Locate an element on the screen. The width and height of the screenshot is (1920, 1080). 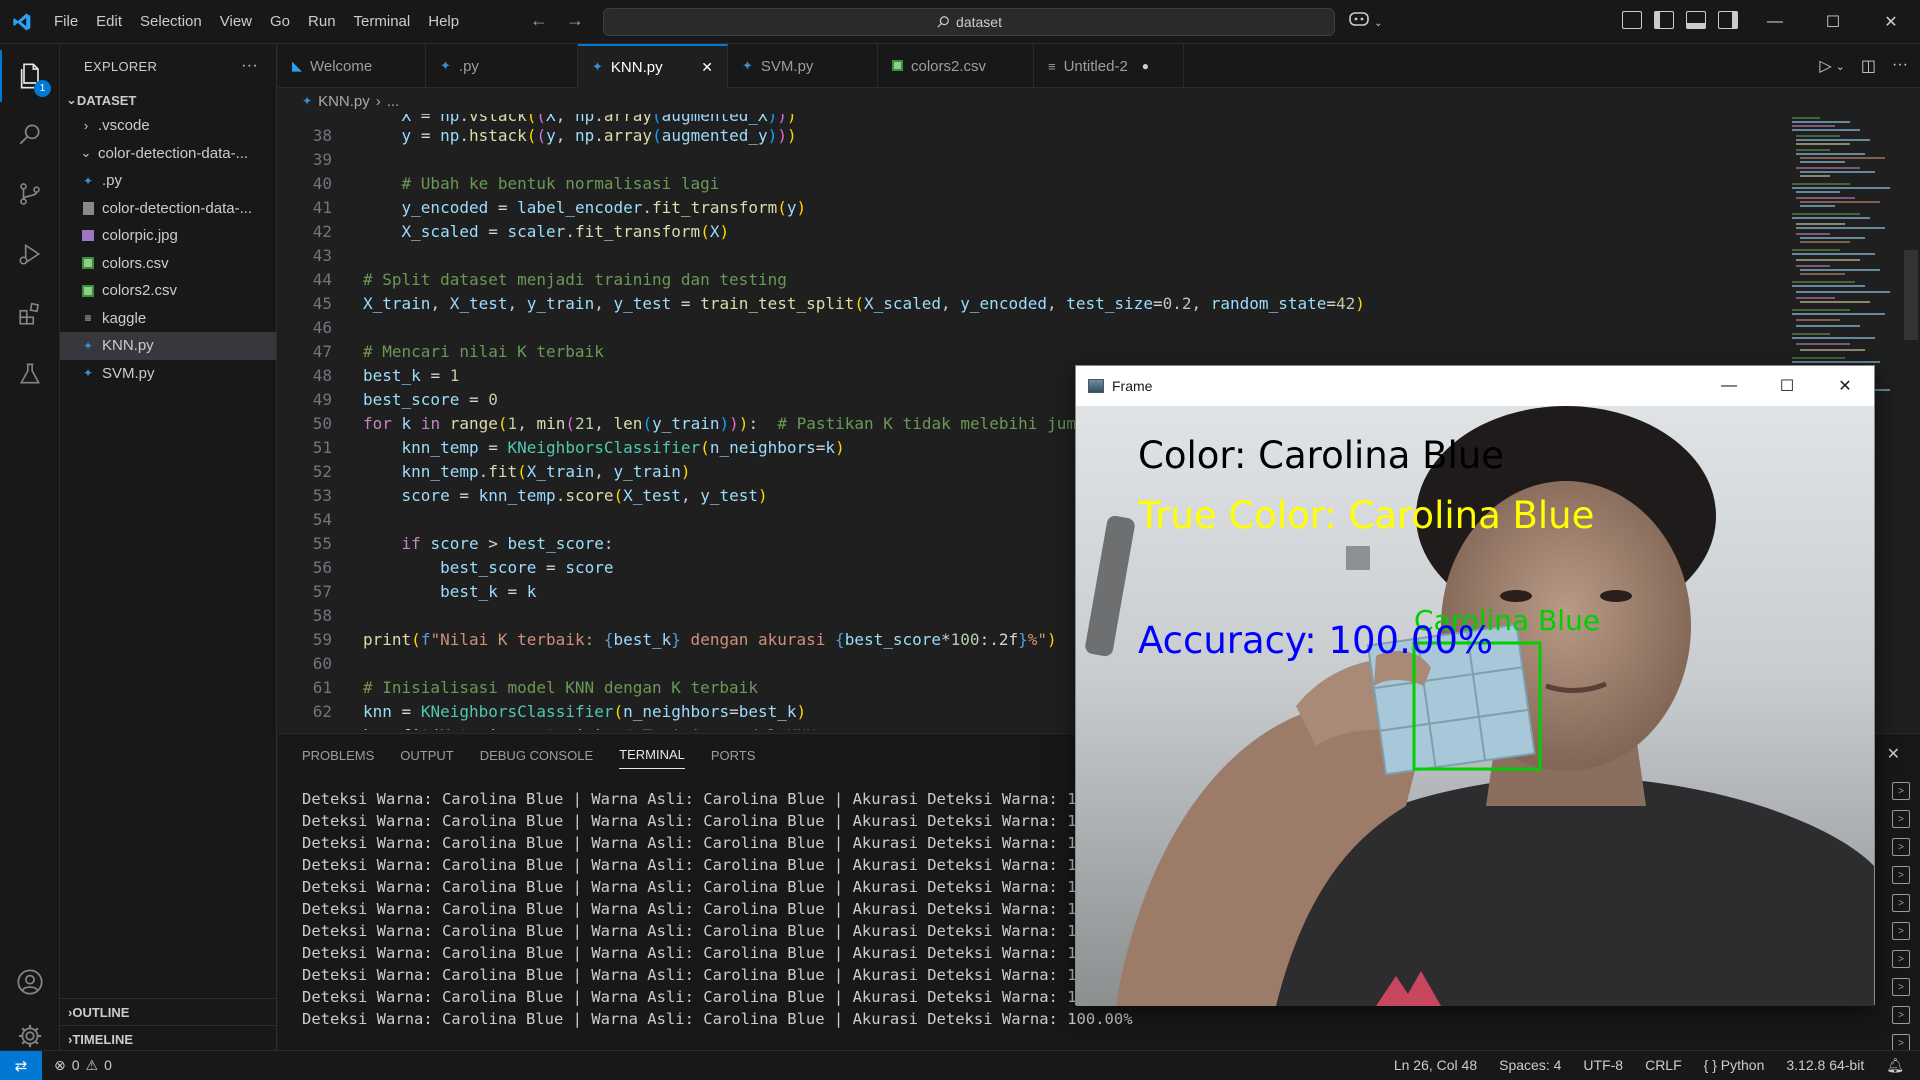
minimize-button: — is located at coordinates (1775, 22).